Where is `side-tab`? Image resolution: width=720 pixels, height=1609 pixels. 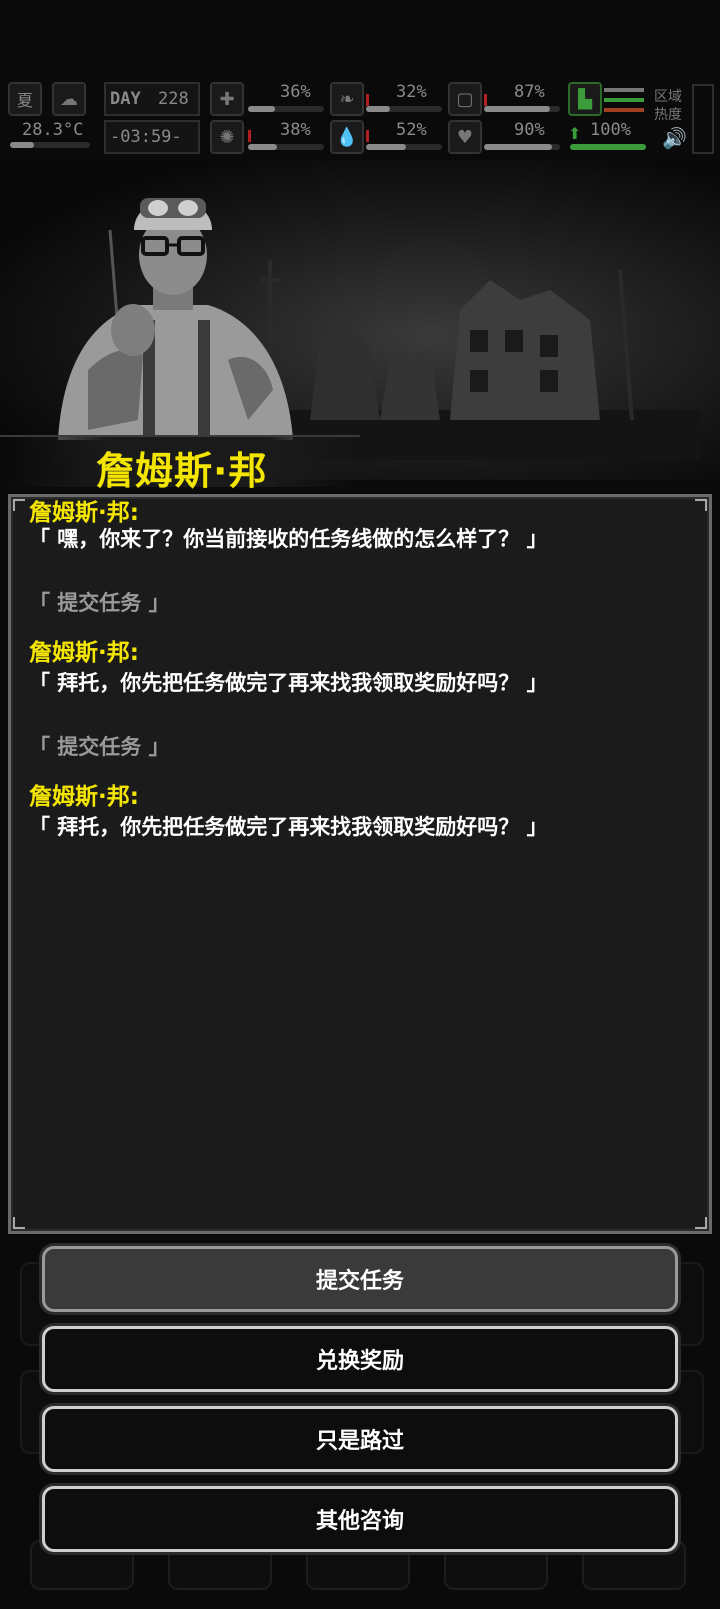
side-tab is located at coordinates (703, 119).